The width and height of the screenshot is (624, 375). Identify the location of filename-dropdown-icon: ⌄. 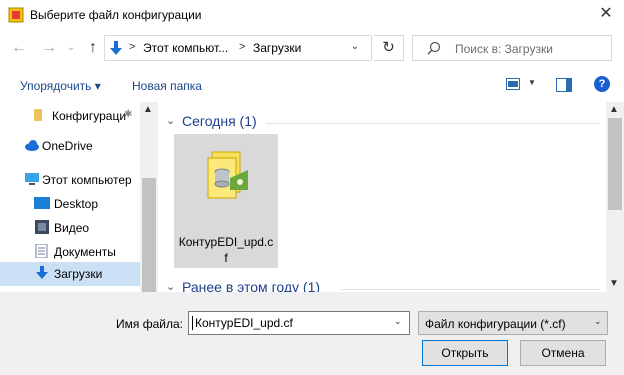
(398, 321).